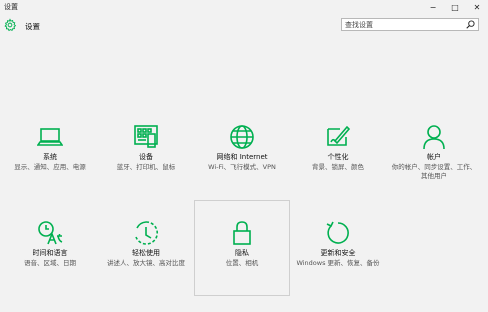  Describe the element at coordinates (338, 157) in the screenshot. I see `tile-label: 个性化` at that location.